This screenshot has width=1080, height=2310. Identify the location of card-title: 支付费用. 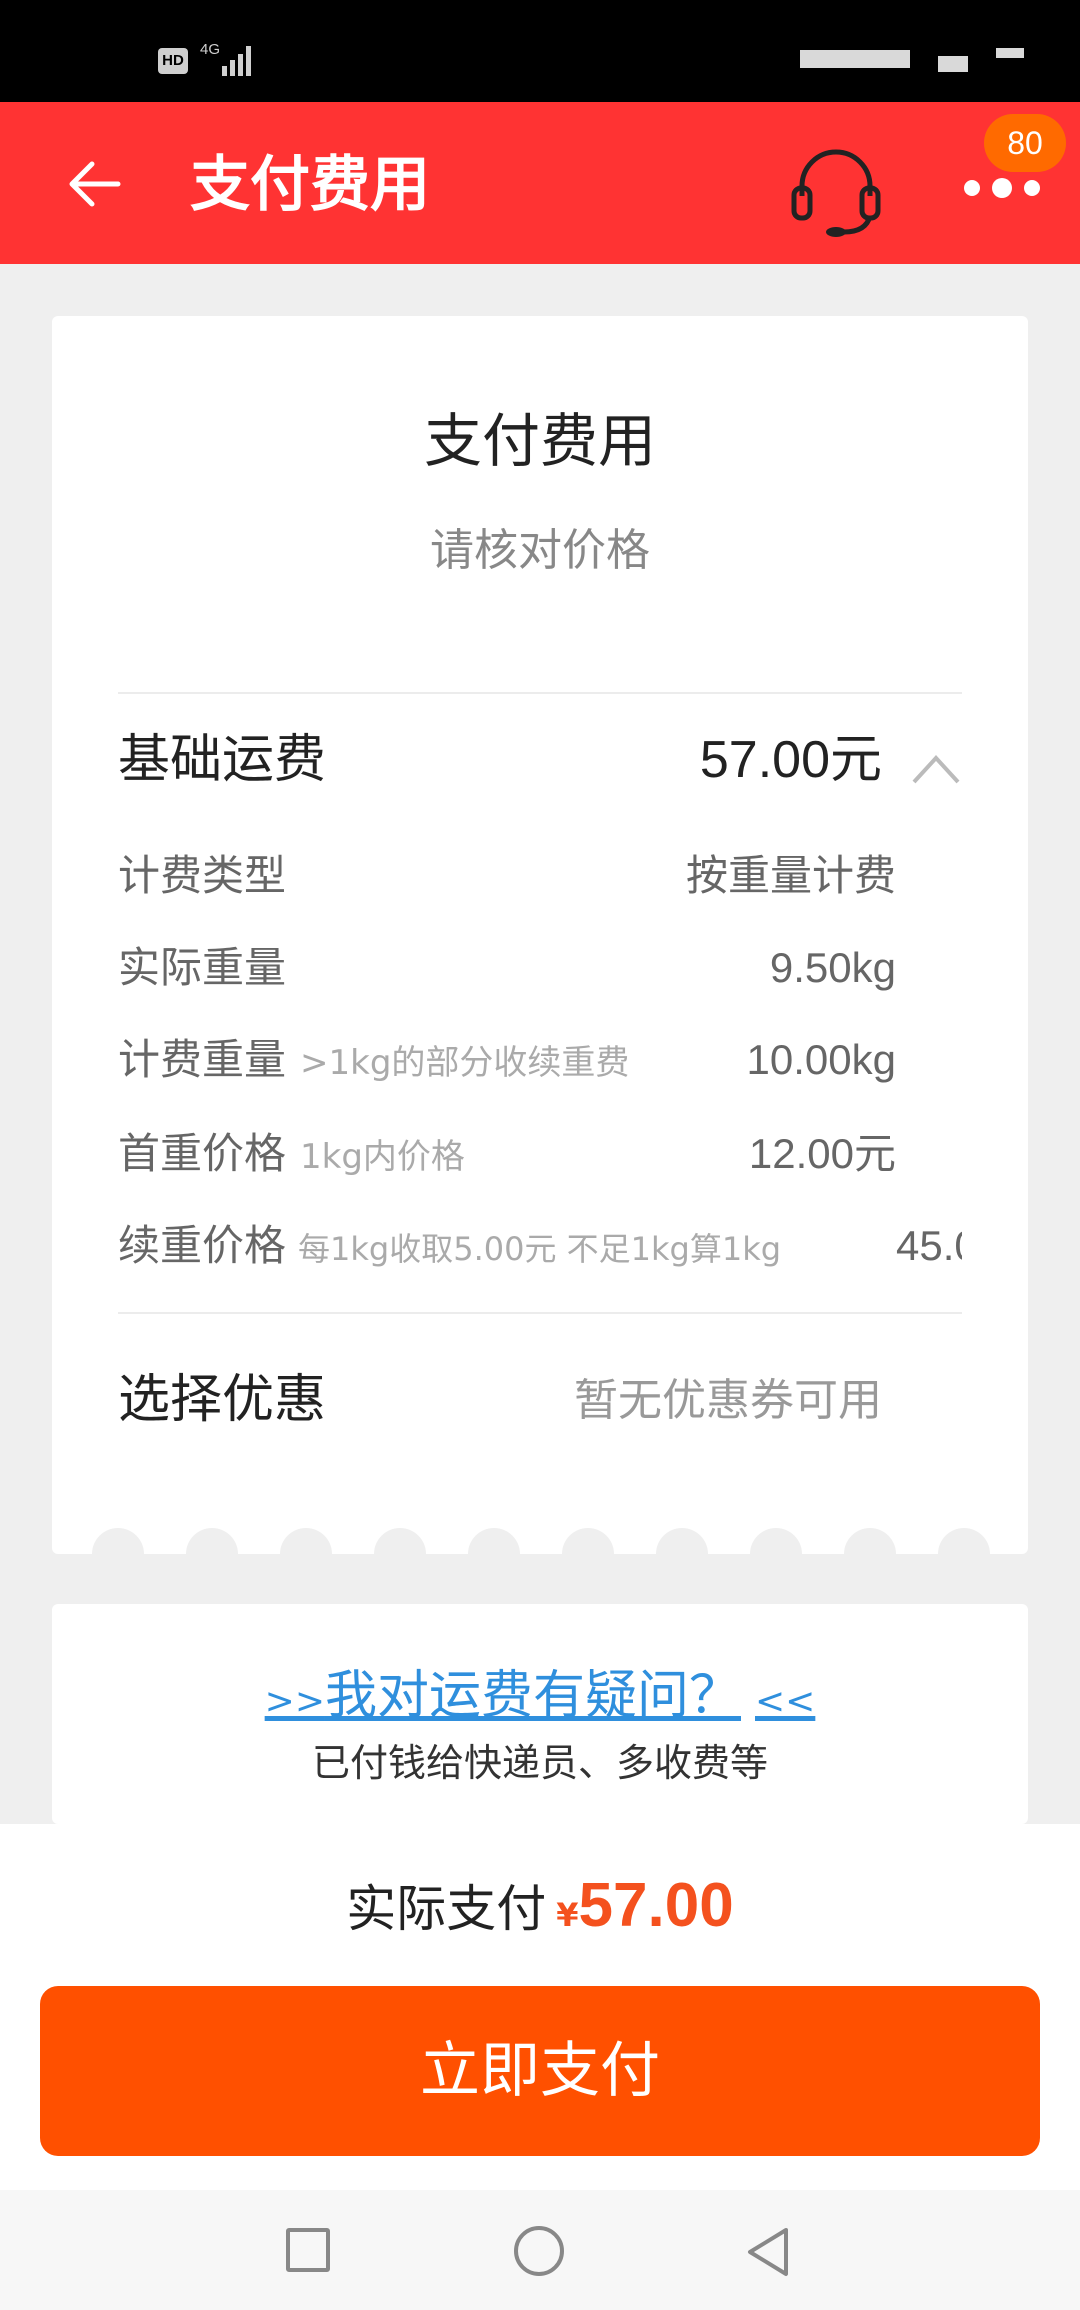
(539, 441).